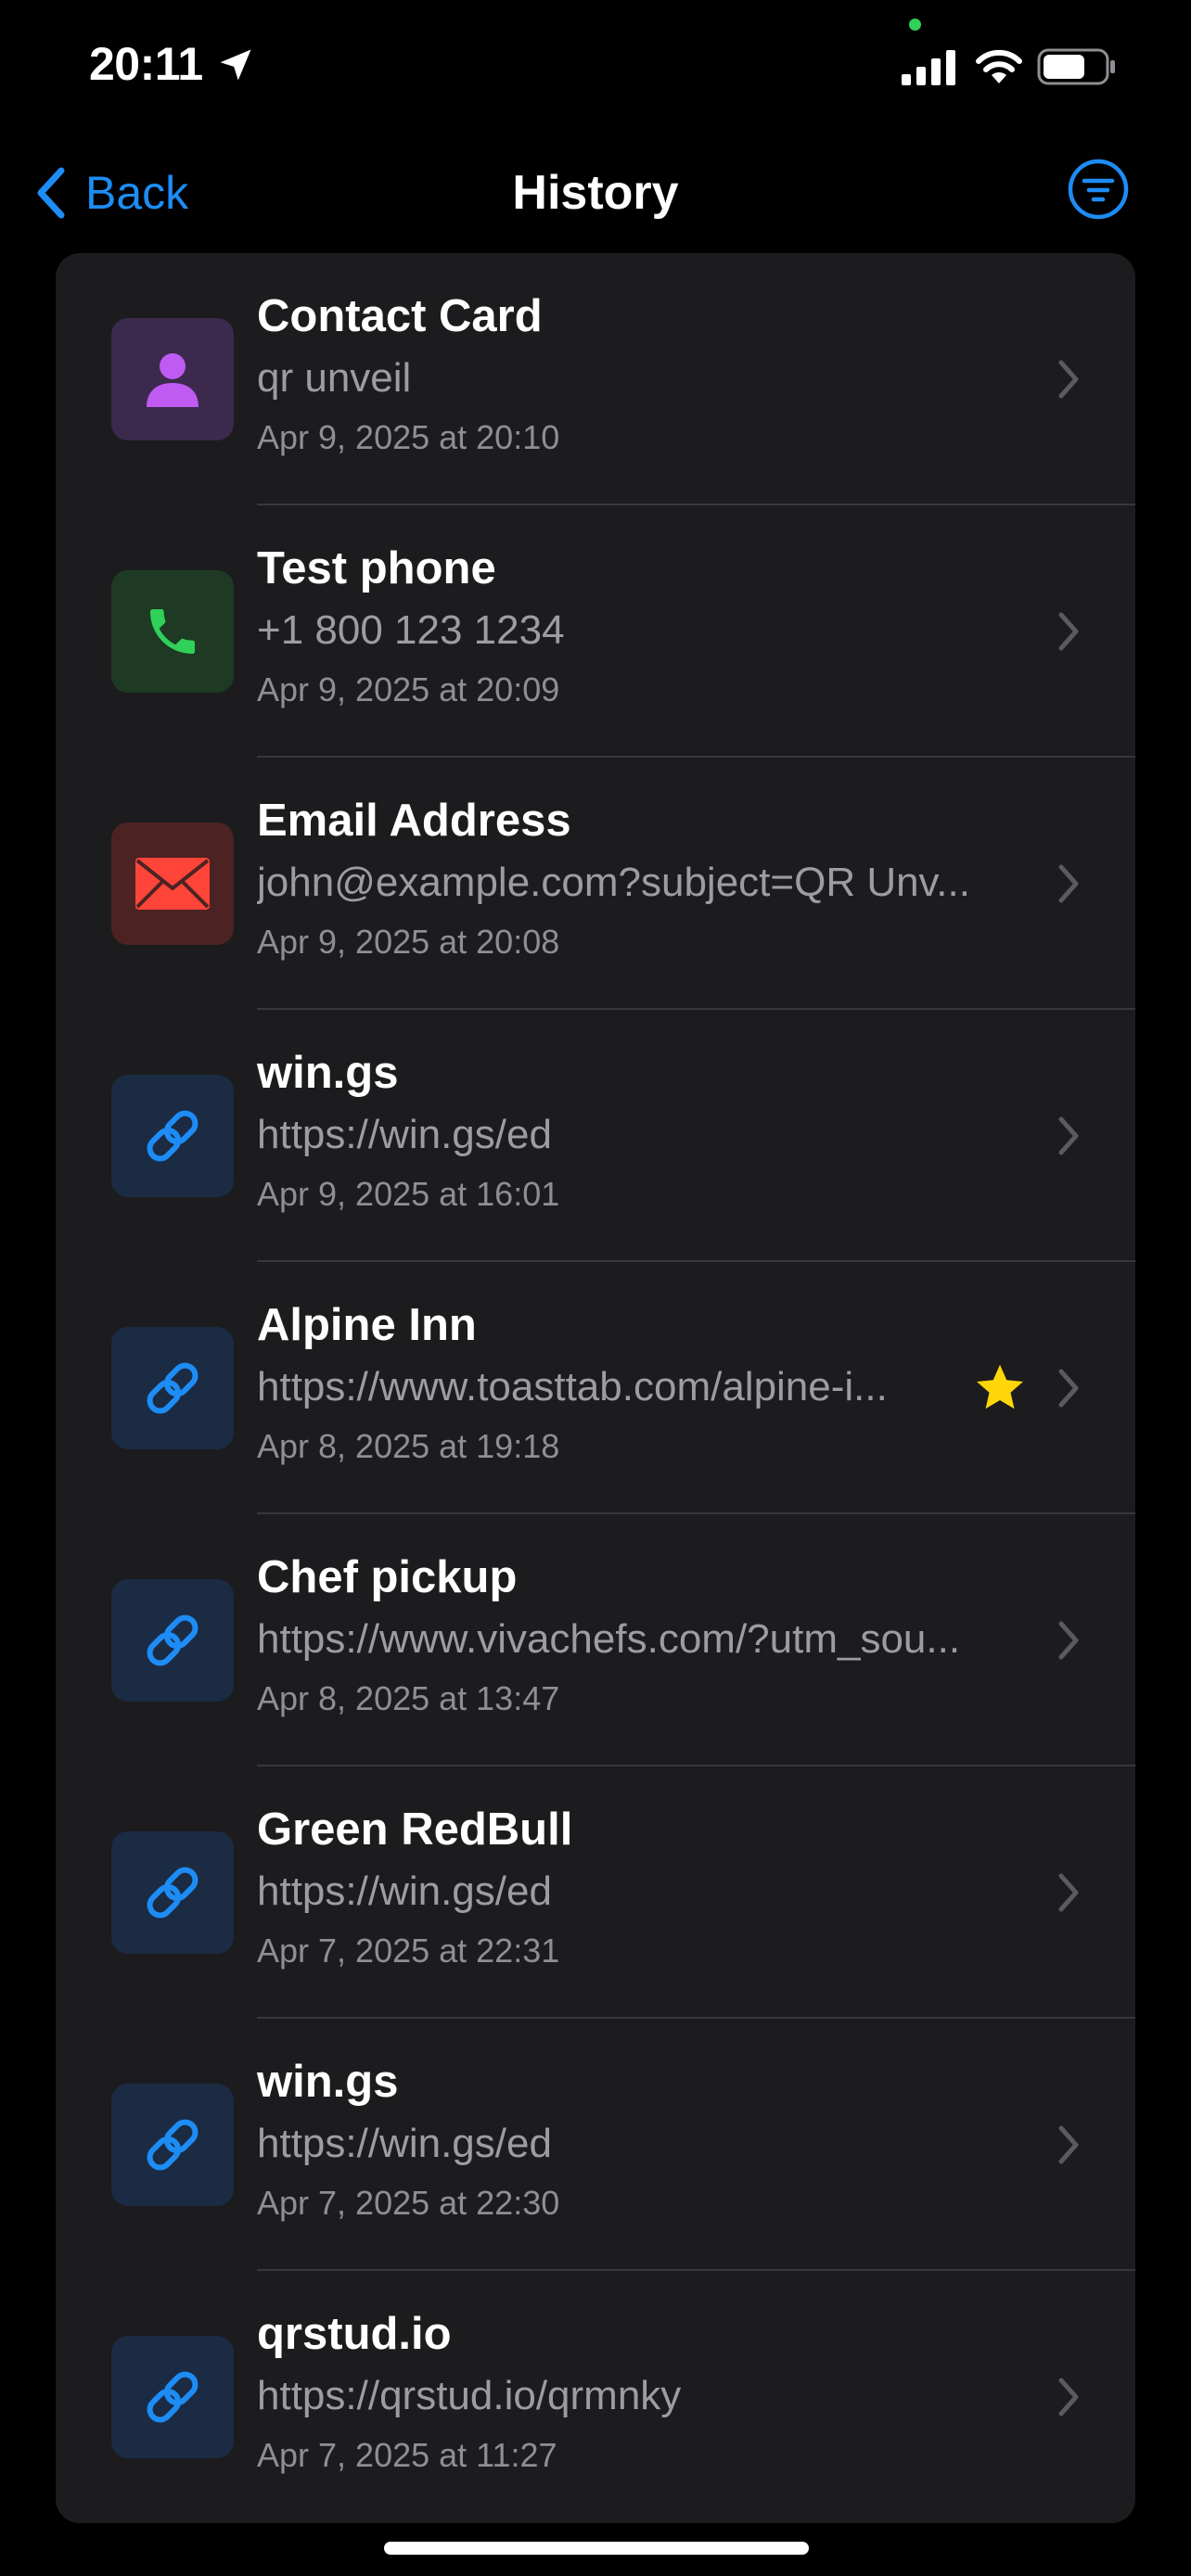 The width and height of the screenshot is (1191, 2576). What do you see at coordinates (408, 689) in the screenshot?
I see `row-date: Apr 9, 2025 at 20:09` at bounding box center [408, 689].